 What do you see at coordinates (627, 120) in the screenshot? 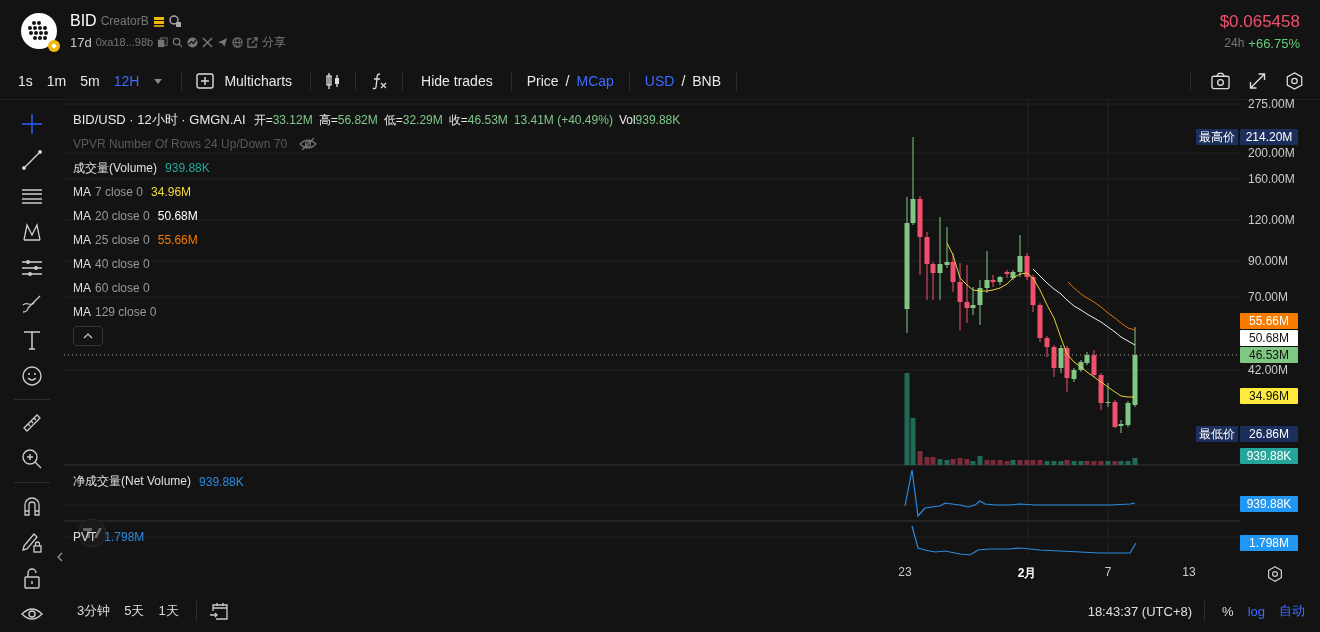
I see `volume-label: Vol` at bounding box center [627, 120].